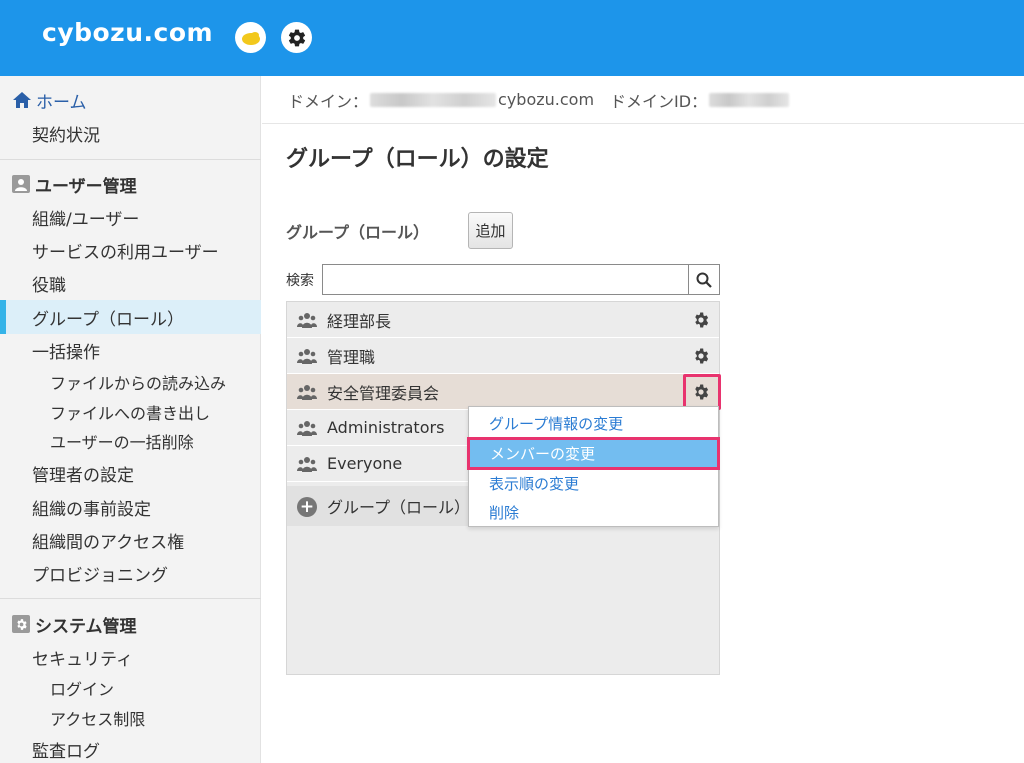  What do you see at coordinates (108, 319) in the screenshot?
I see `sidebar-item-label: グループ（ロール）` at bounding box center [108, 319].